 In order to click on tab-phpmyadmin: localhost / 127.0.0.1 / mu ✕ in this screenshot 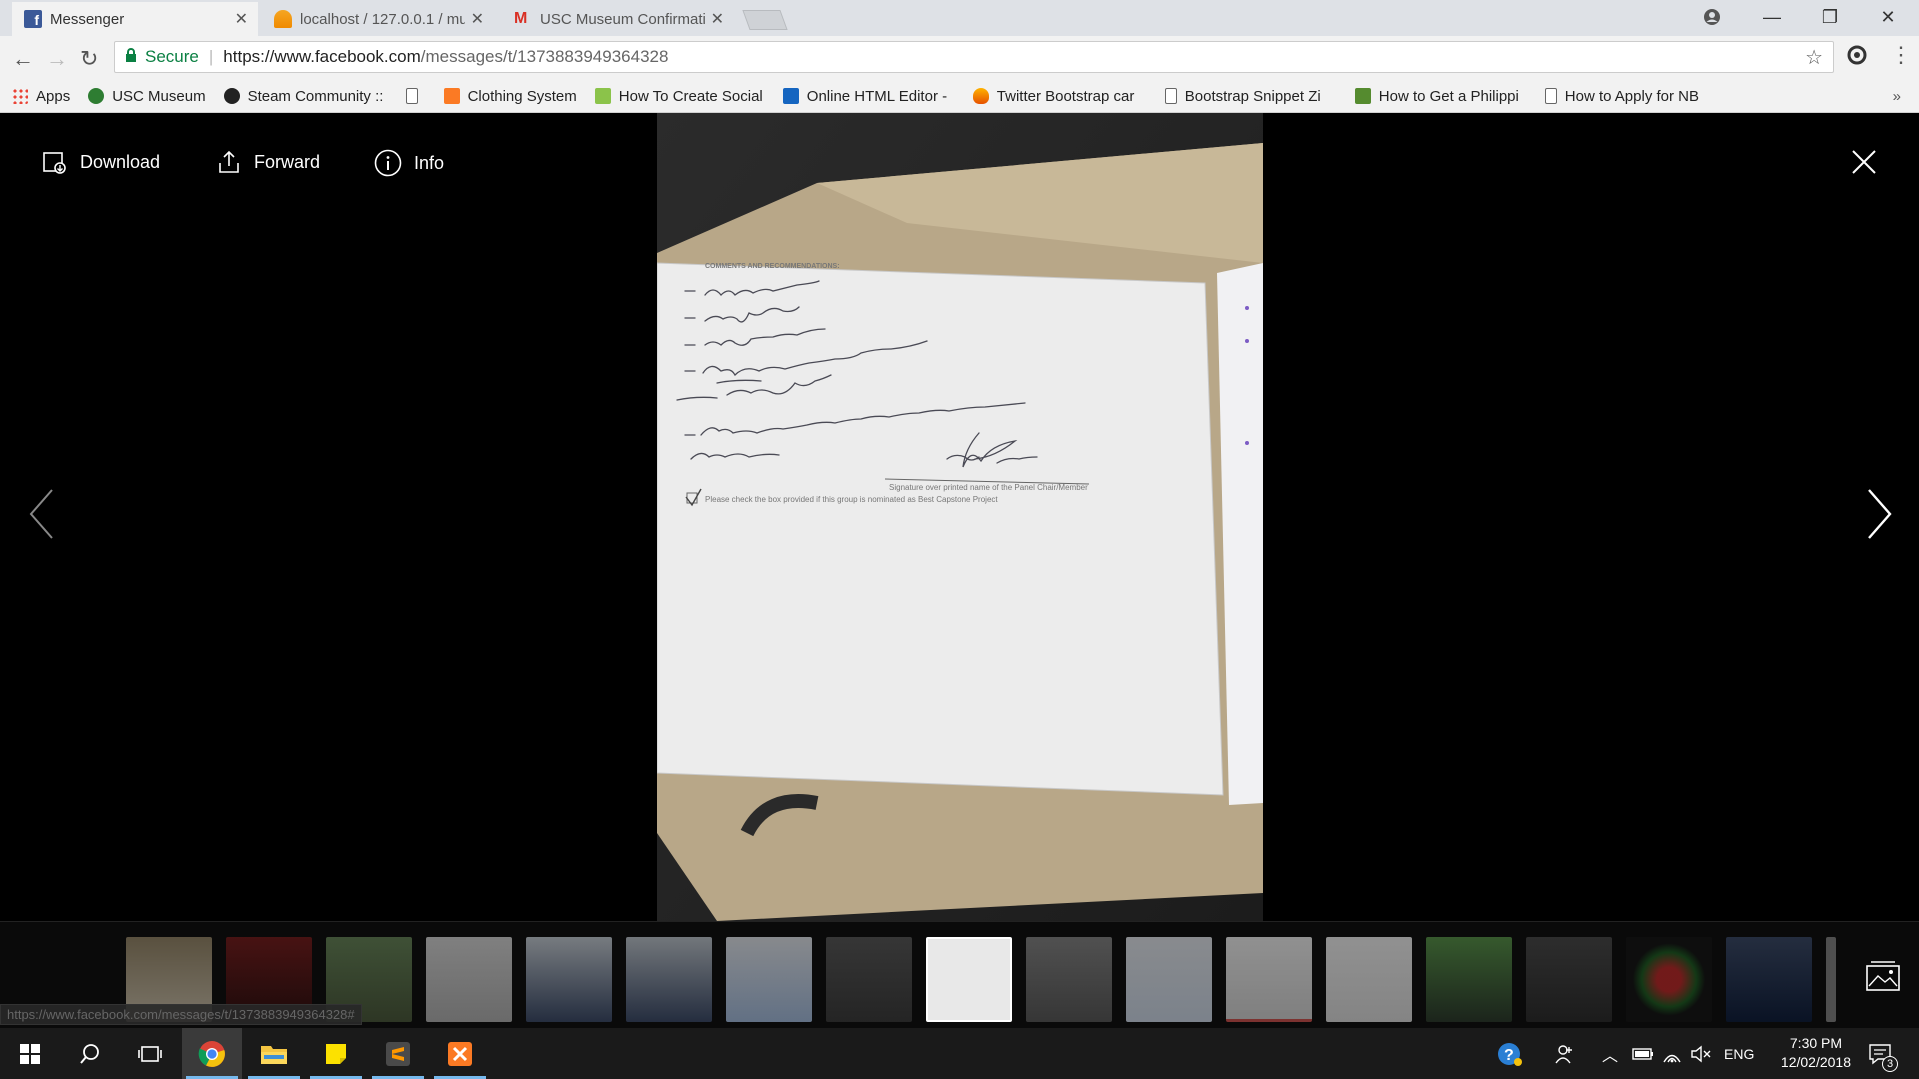, I will do `click(378, 19)`.